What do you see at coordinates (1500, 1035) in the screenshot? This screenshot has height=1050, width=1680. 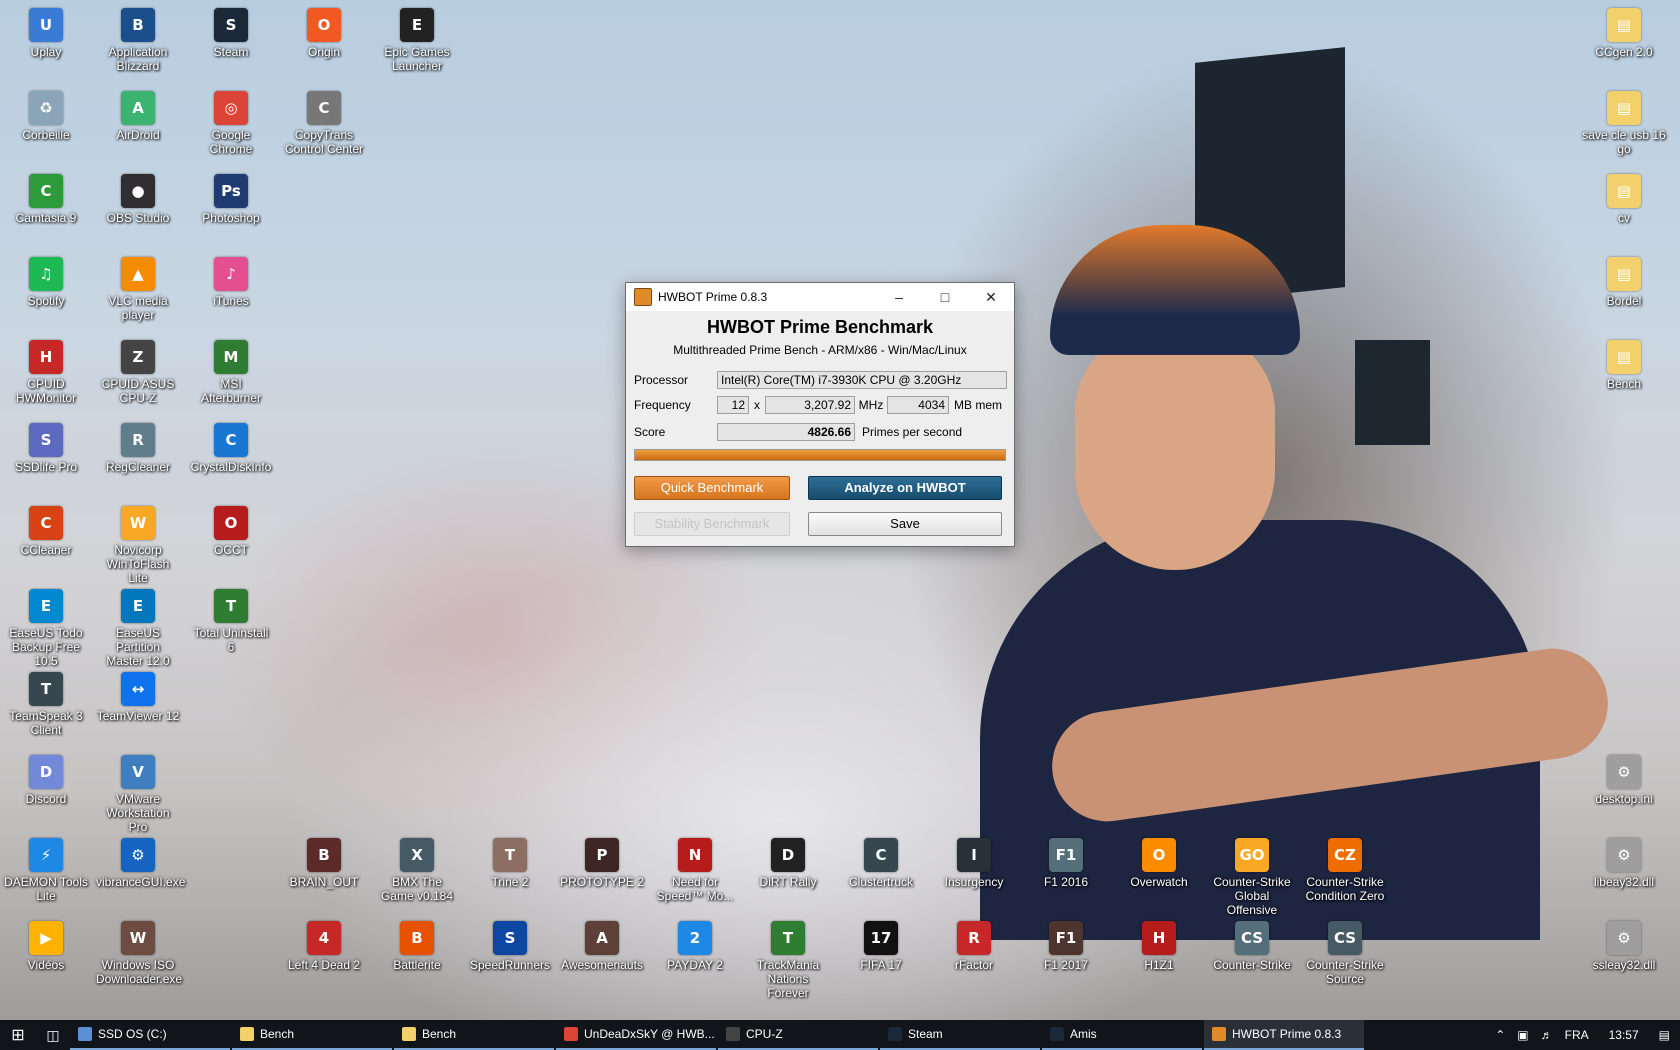 I see `tray-chevron-up-icon: ⌃` at bounding box center [1500, 1035].